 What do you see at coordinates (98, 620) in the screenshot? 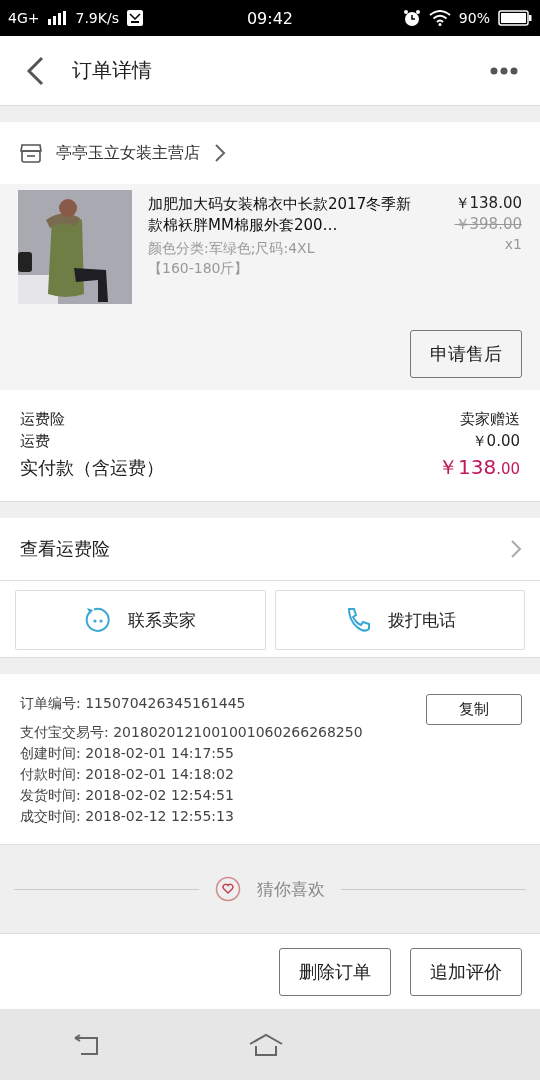
I see `smiley-chat-icon` at bounding box center [98, 620].